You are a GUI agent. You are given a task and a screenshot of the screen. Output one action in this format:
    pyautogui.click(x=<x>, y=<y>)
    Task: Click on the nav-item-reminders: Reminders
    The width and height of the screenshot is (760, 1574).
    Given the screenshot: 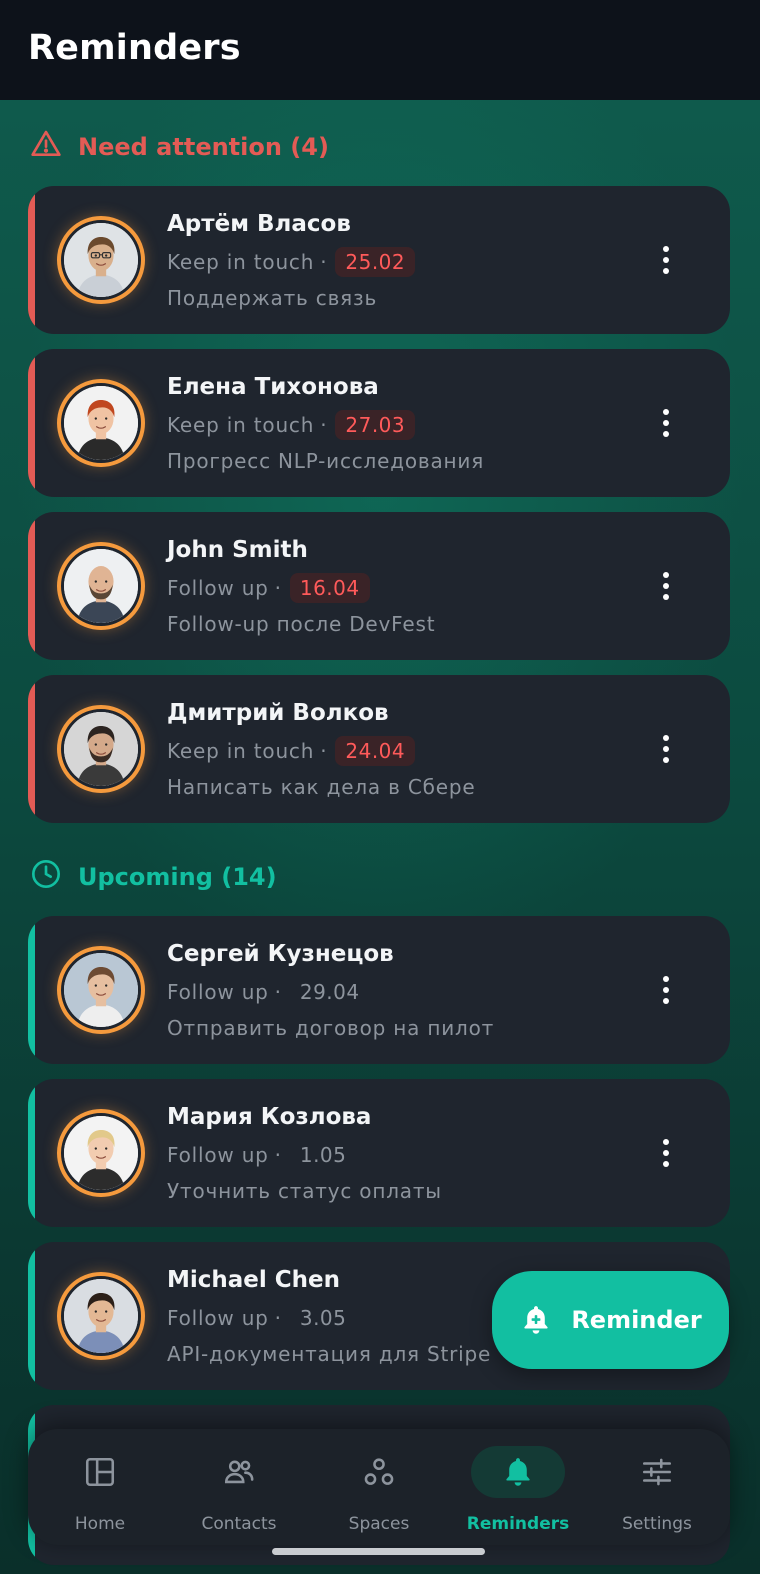 What is the action you would take?
    pyautogui.click(x=518, y=1487)
    